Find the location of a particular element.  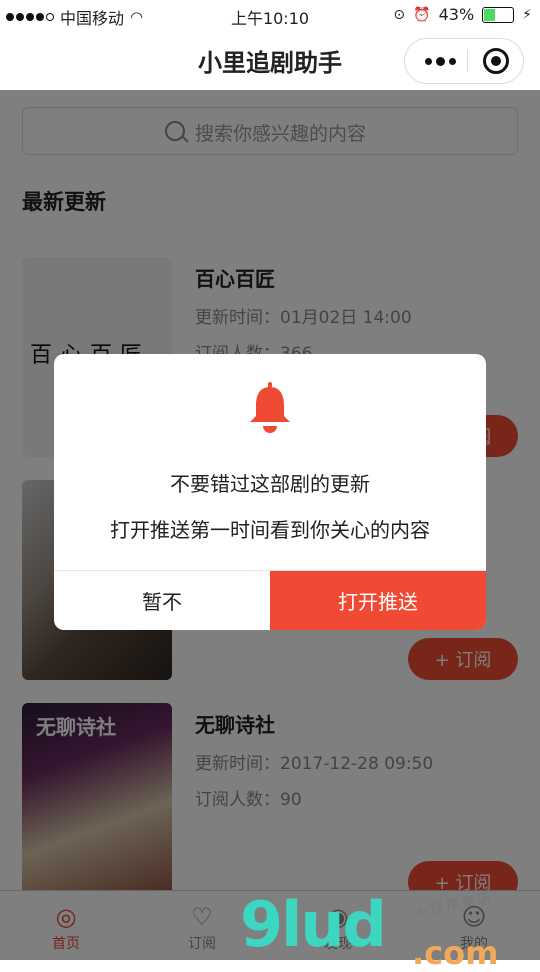

rotation-lock-icon: ⊙ is located at coordinates (399, 14).